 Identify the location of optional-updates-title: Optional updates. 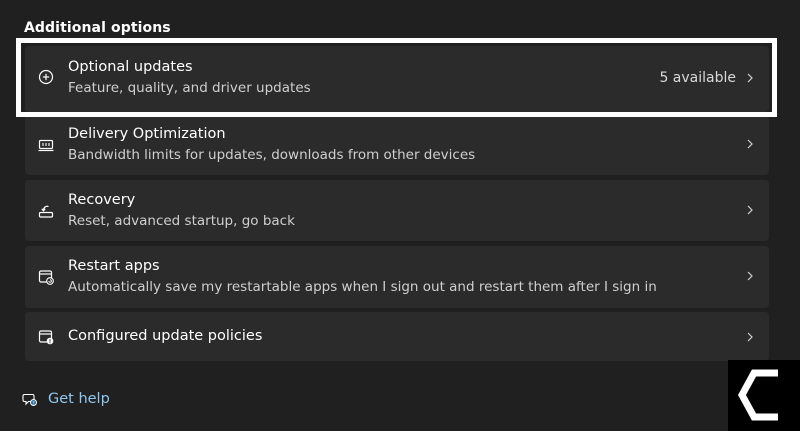
(130, 67).